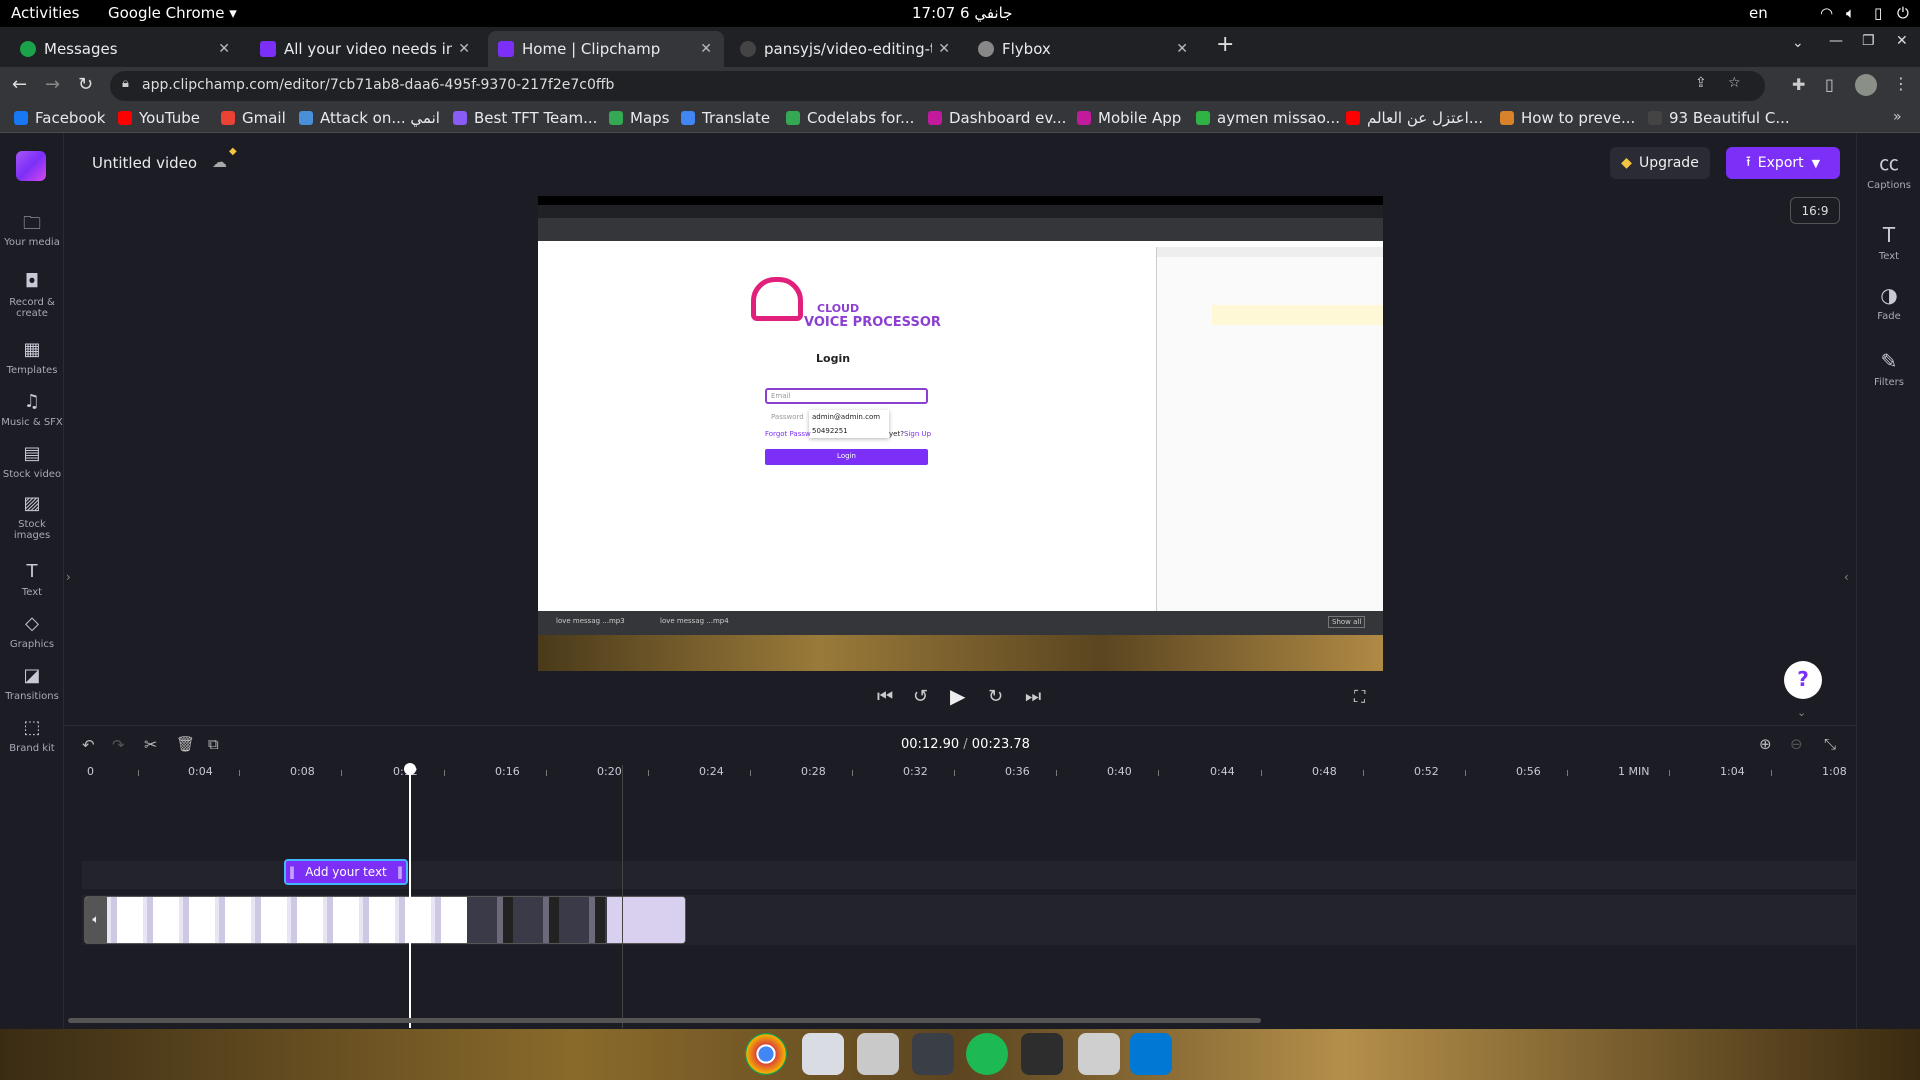  I want to click on sidebar-item-your-media: 🗀 Your media, so click(32, 229).